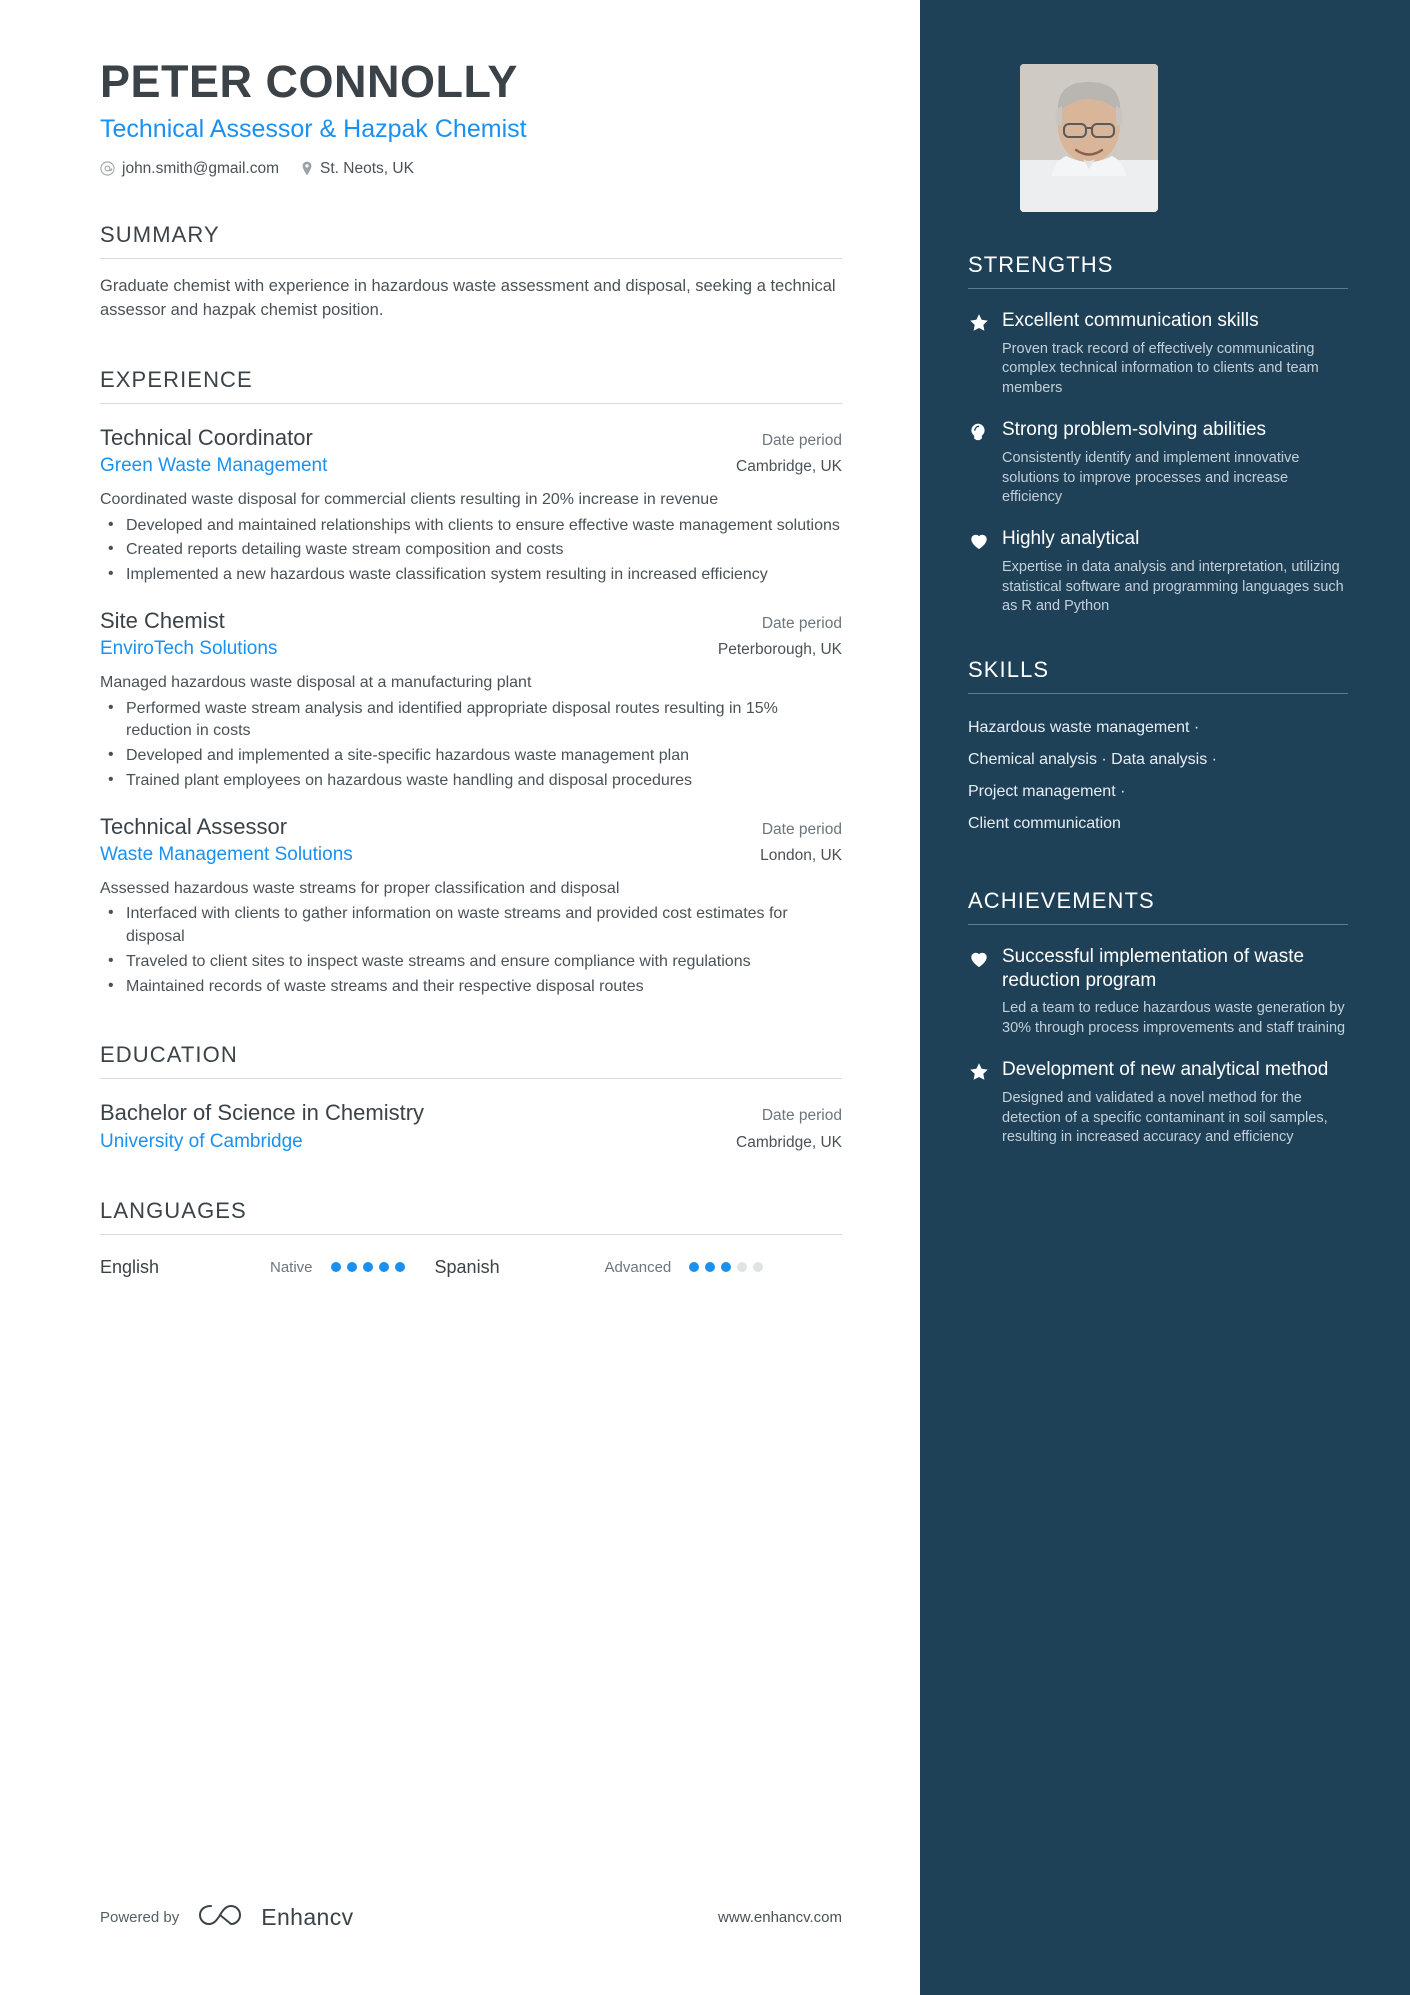 Image resolution: width=1410 pixels, height=1995 pixels. I want to click on company-name: Green Waste Management, so click(213, 466).